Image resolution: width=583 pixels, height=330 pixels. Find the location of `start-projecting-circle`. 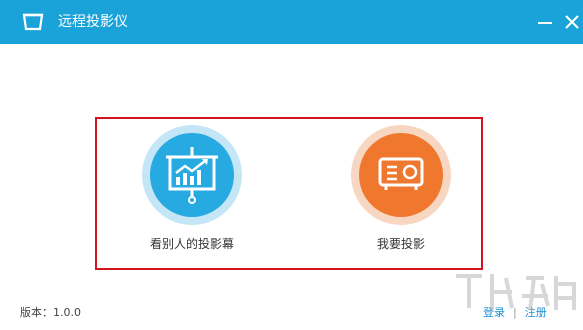

start-projecting-circle is located at coordinates (401, 175).